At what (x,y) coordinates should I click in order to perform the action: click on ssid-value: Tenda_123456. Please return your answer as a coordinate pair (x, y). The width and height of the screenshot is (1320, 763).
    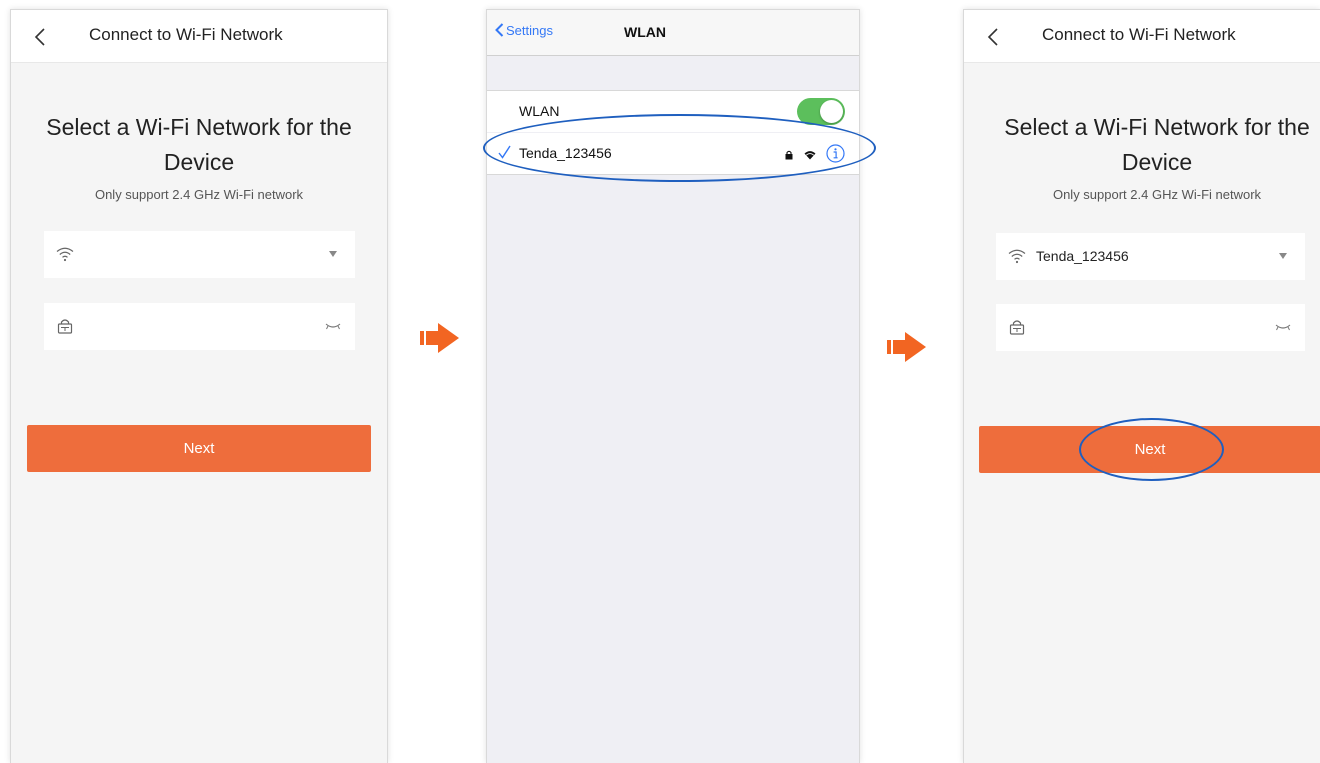
    Looking at the image, I should click on (1082, 256).